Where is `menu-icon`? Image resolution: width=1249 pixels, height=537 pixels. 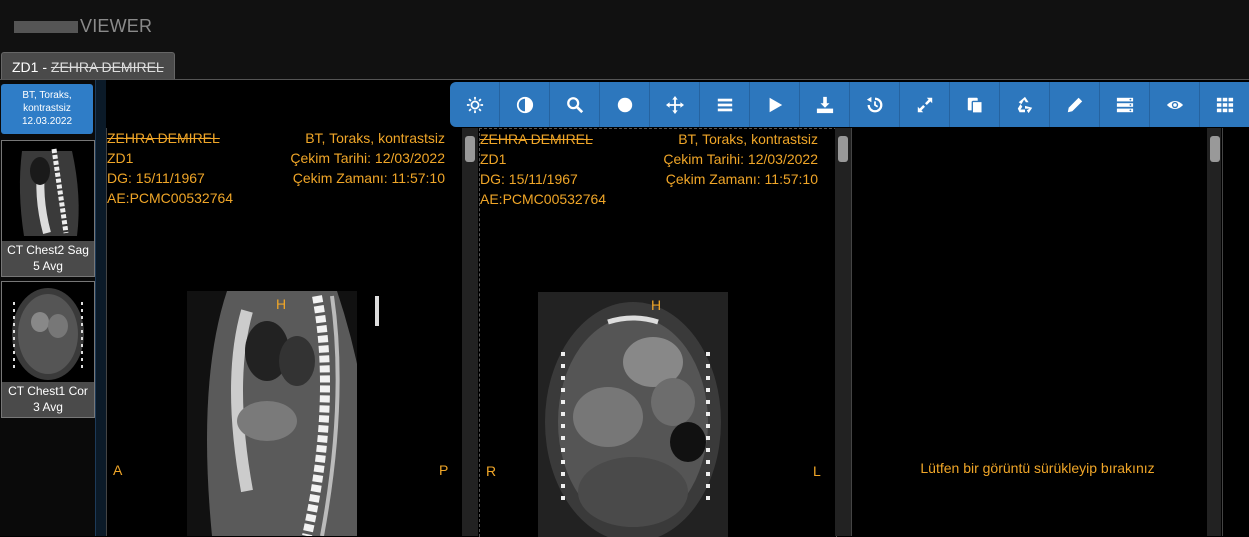
menu-icon is located at coordinates (725, 104).